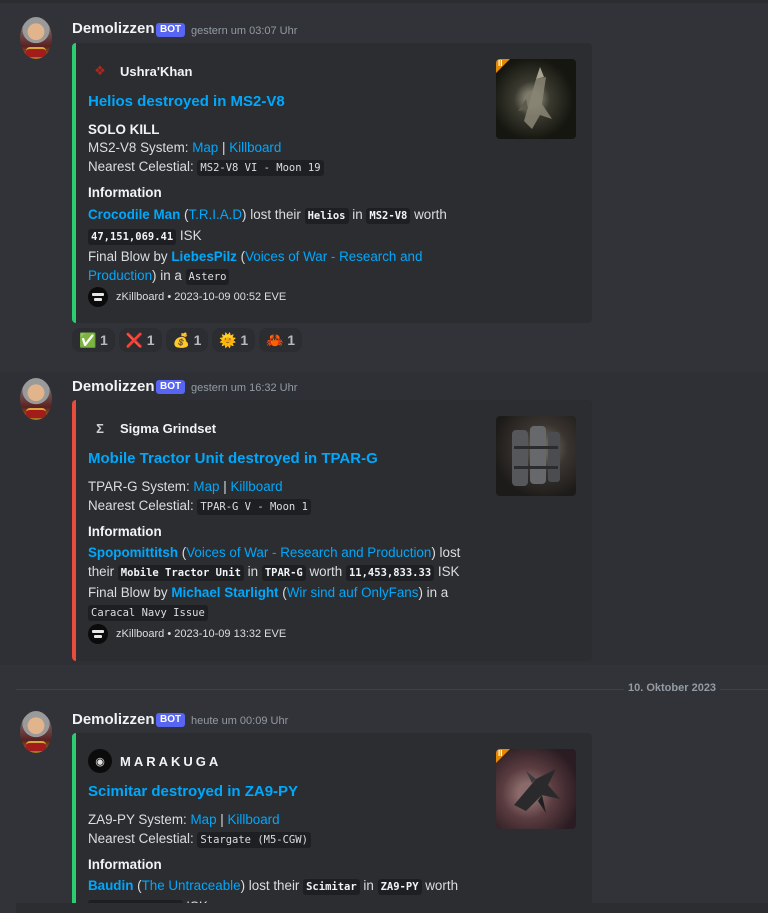  I want to click on final-blow-ship: Caracal Navy Issue, so click(148, 613).